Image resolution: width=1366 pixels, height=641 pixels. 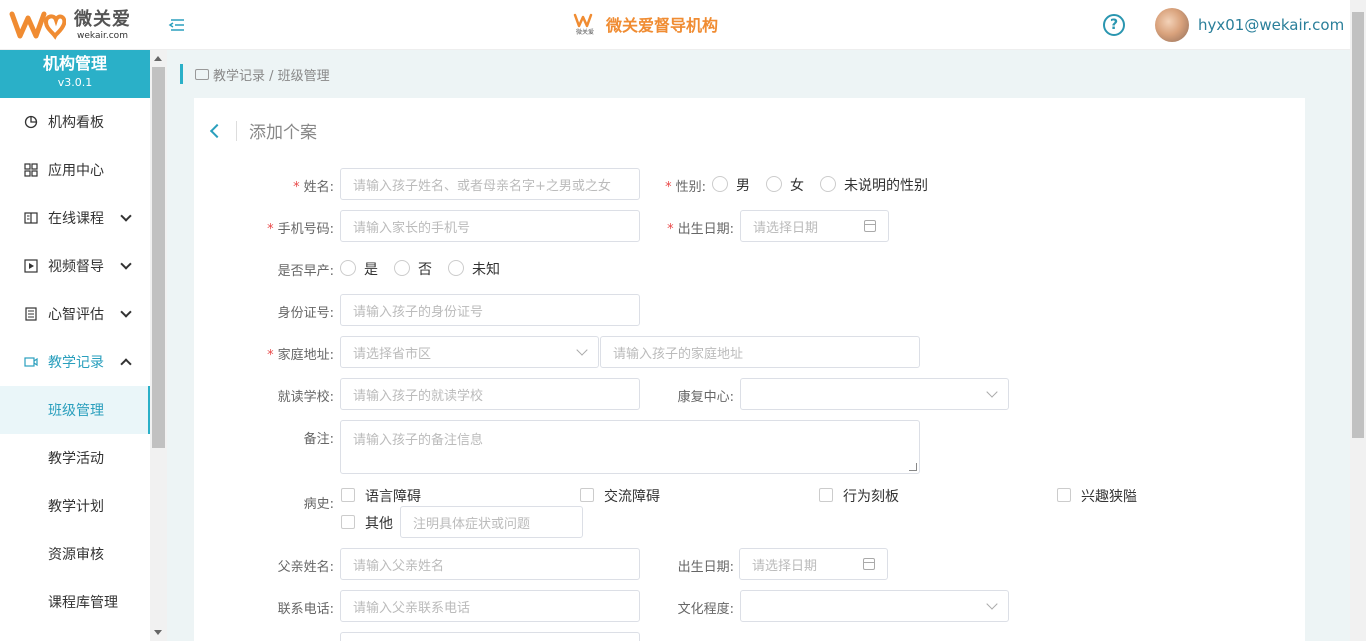 What do you see at coordinates (1172, 25) in the screenshot?
I see `avatar` at bounding box center [1172, 25].